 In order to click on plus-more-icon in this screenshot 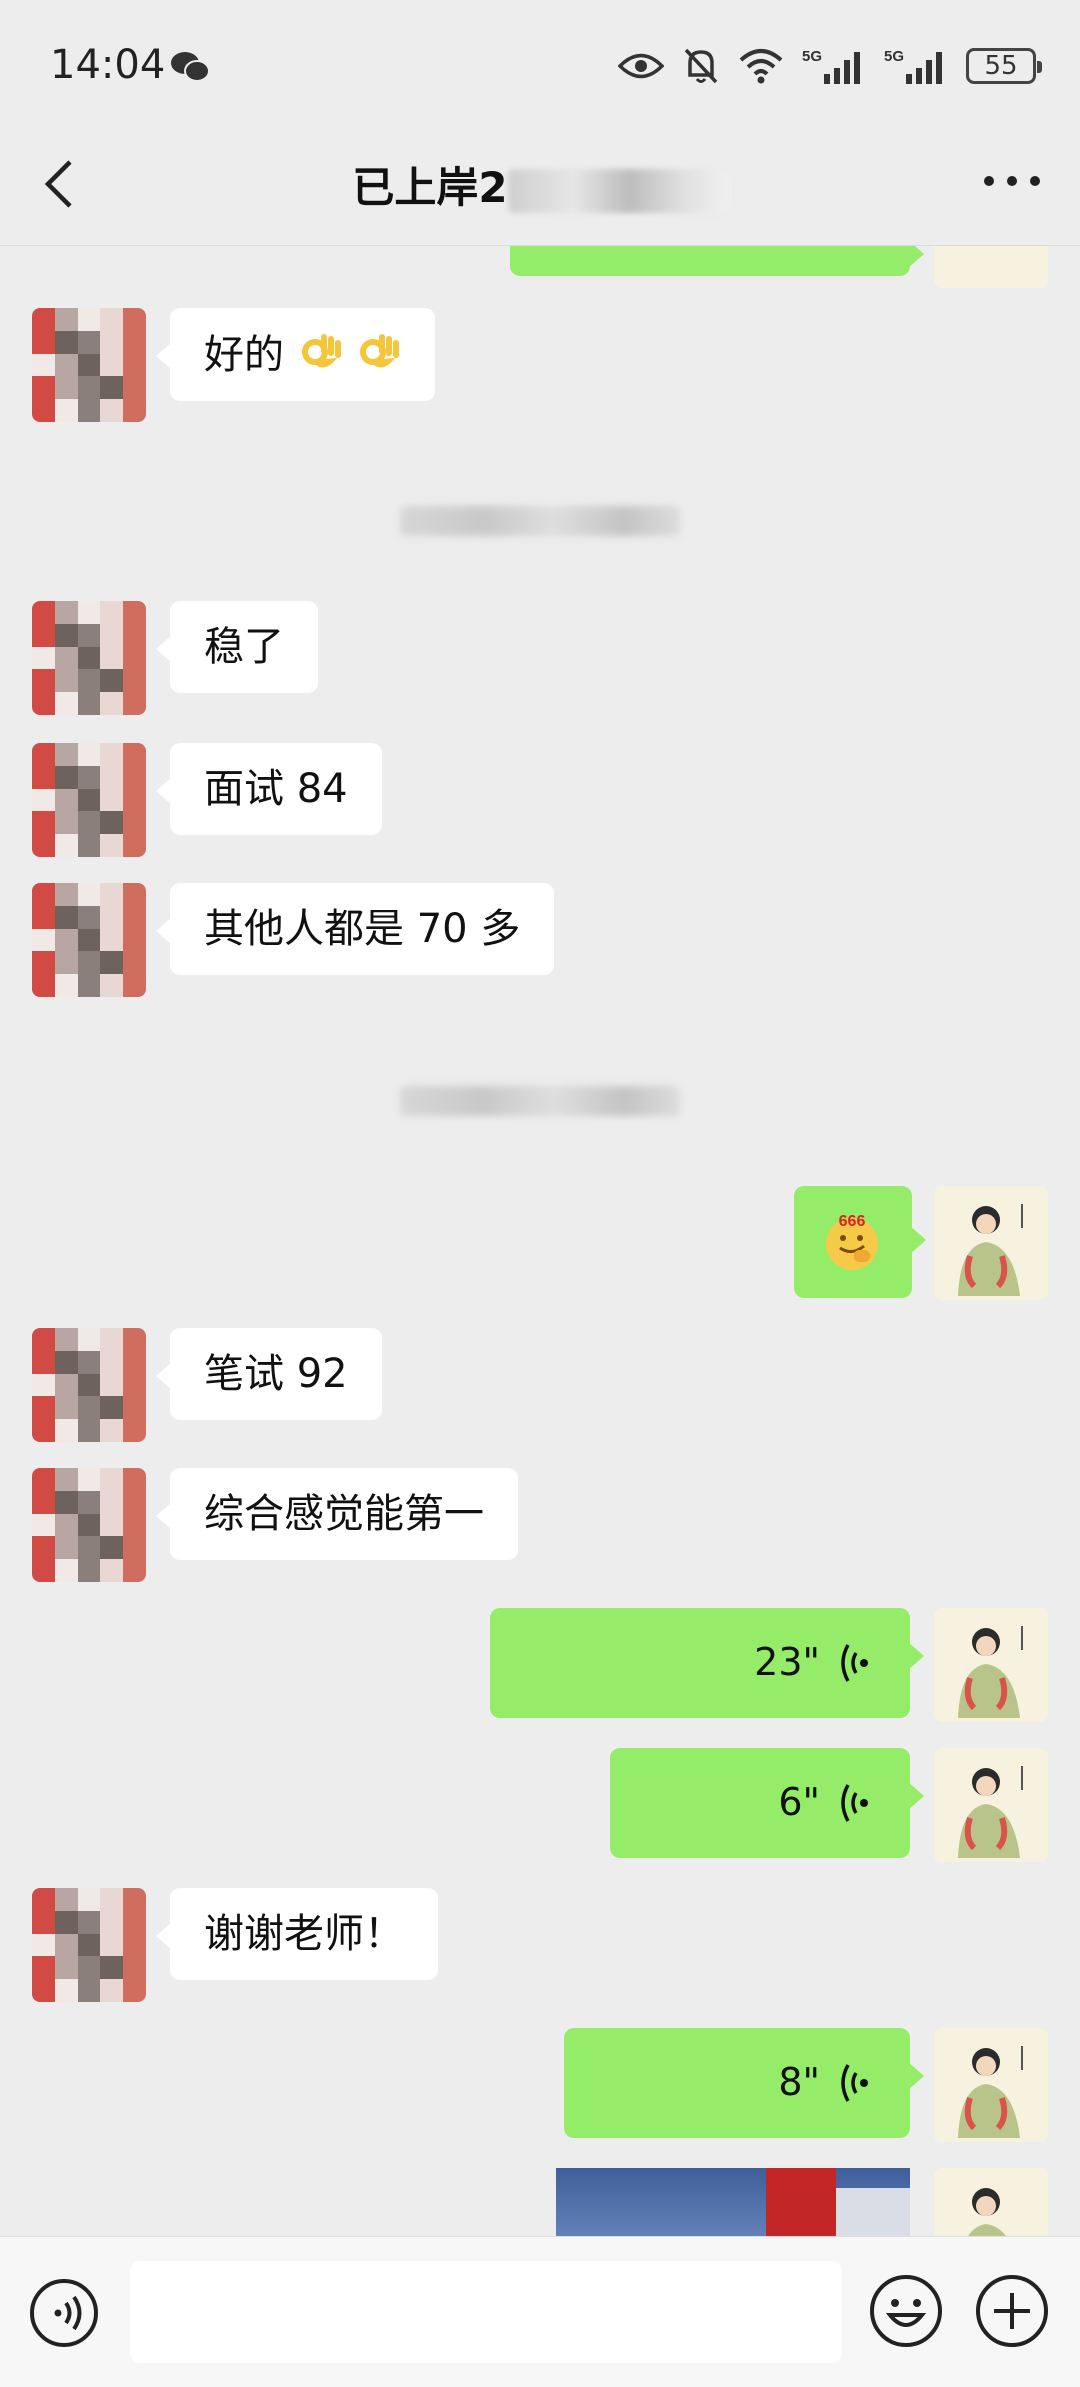, I will do `click(1012, 2311)`.